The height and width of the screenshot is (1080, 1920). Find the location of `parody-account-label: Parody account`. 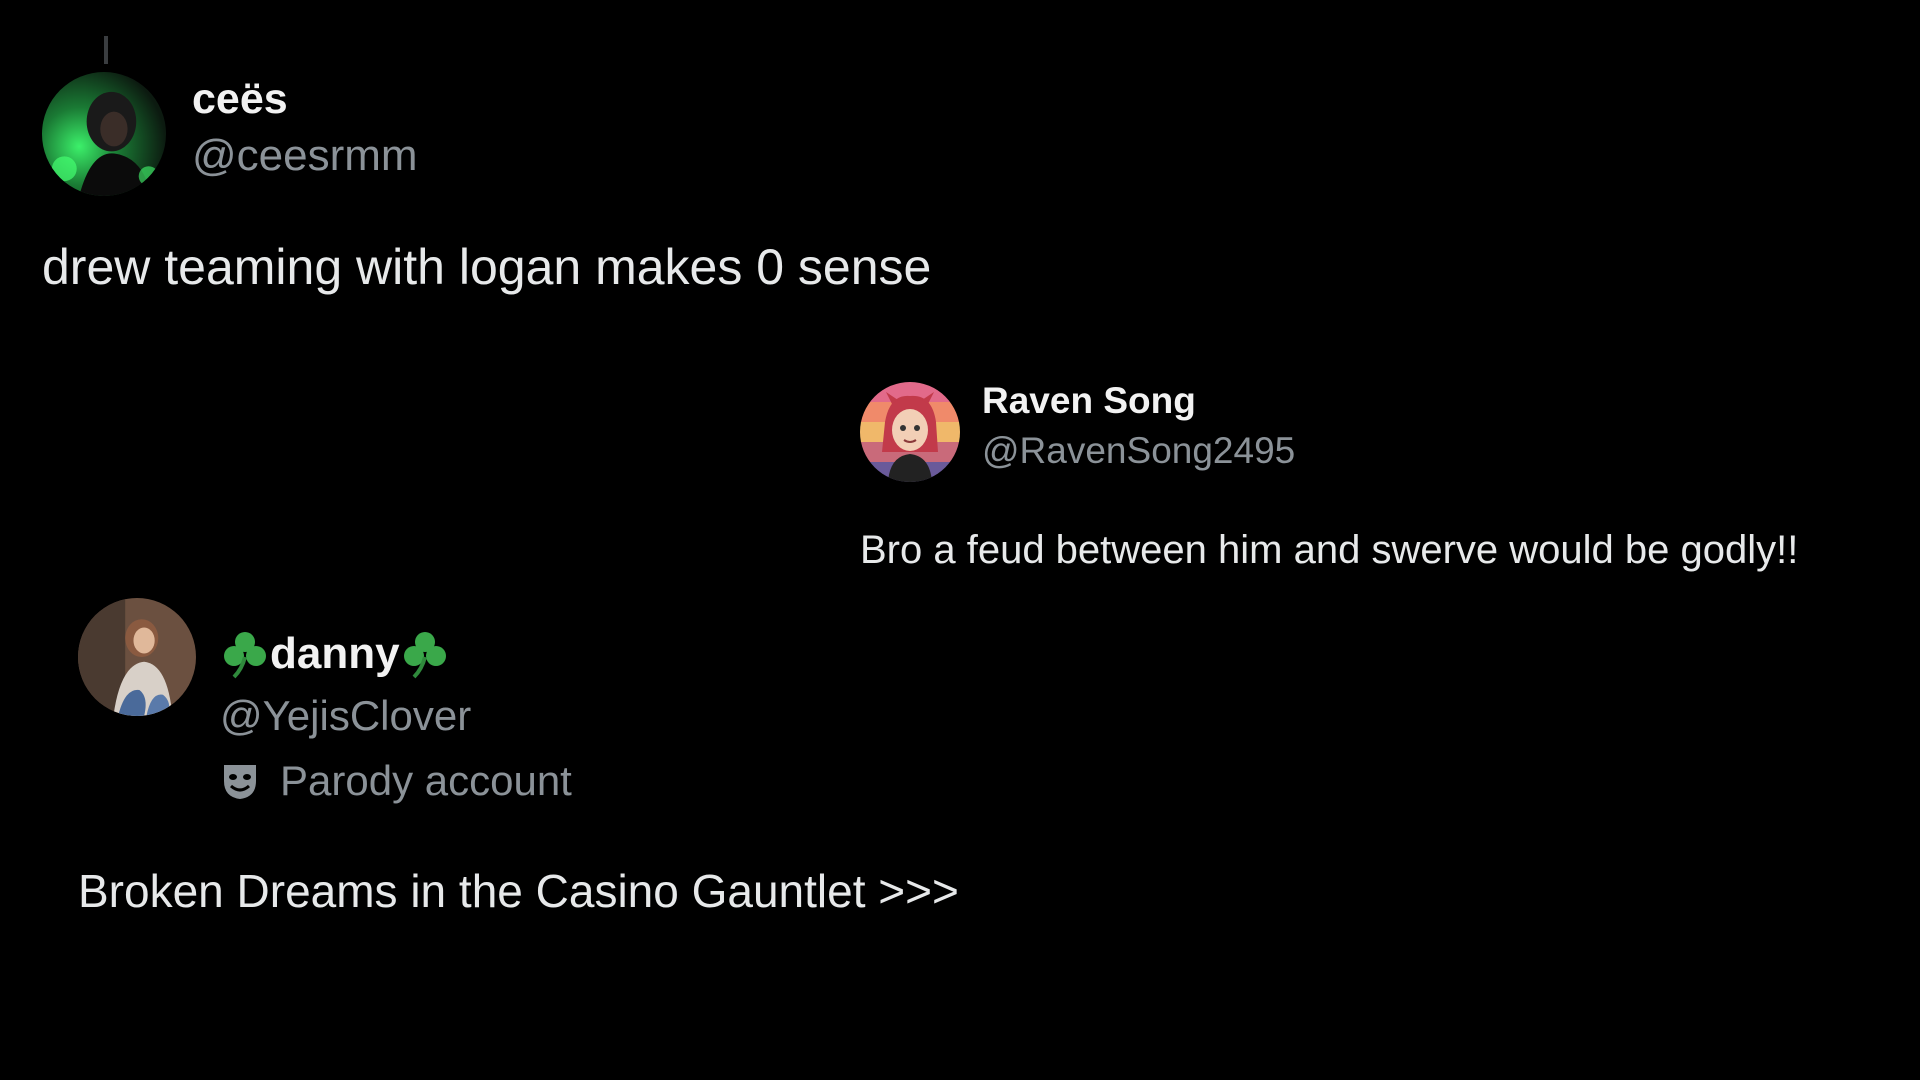

parody-account-label: Parody account is located at coordinates (426, 780).